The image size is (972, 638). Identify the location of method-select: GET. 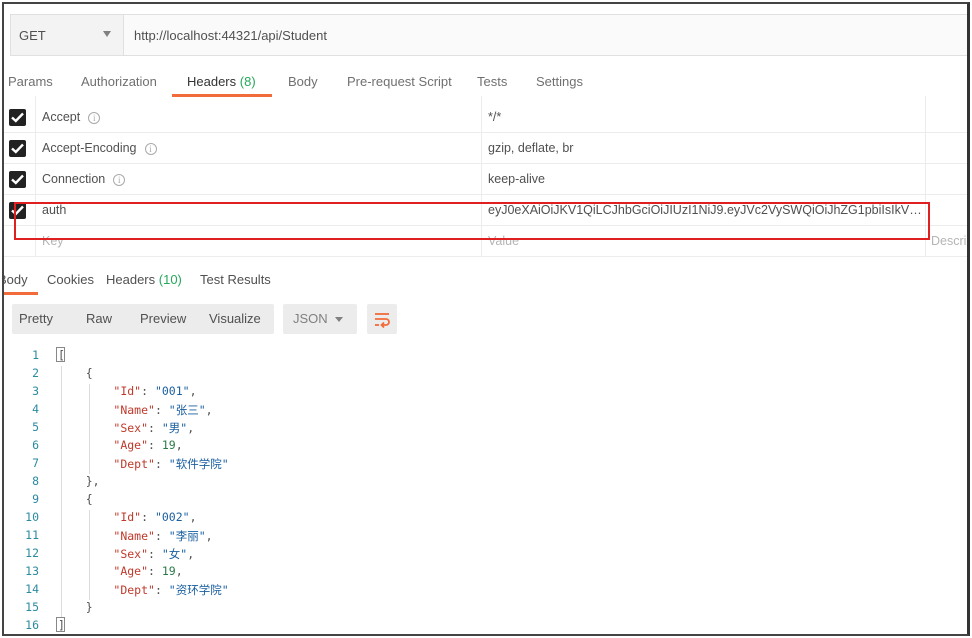
(67, 35).